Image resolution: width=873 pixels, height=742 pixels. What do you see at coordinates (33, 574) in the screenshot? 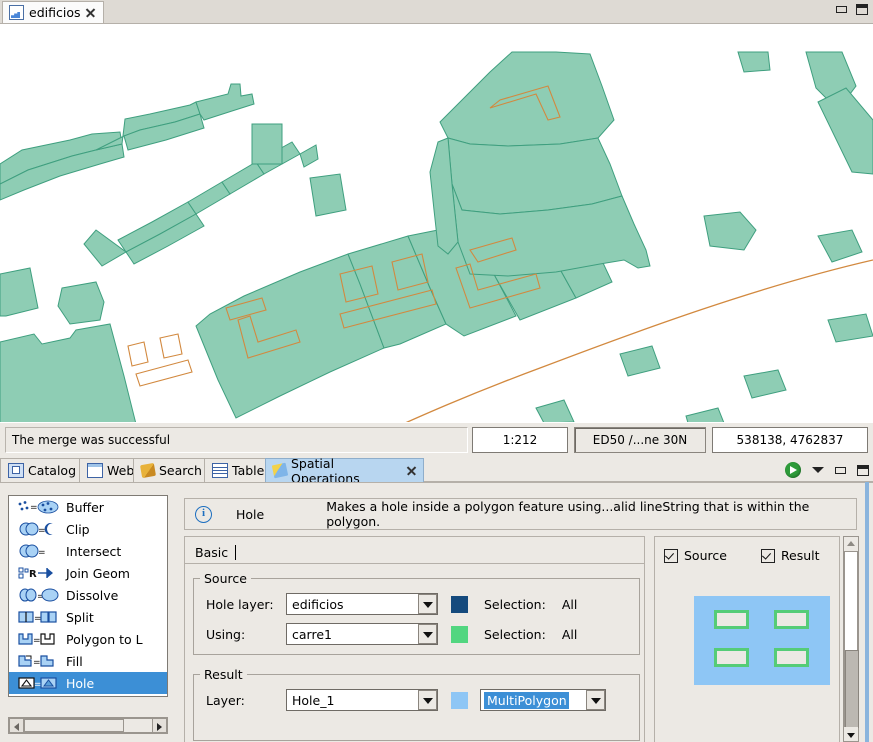
I see `svg-text: R` at bounding box center [33, 574].